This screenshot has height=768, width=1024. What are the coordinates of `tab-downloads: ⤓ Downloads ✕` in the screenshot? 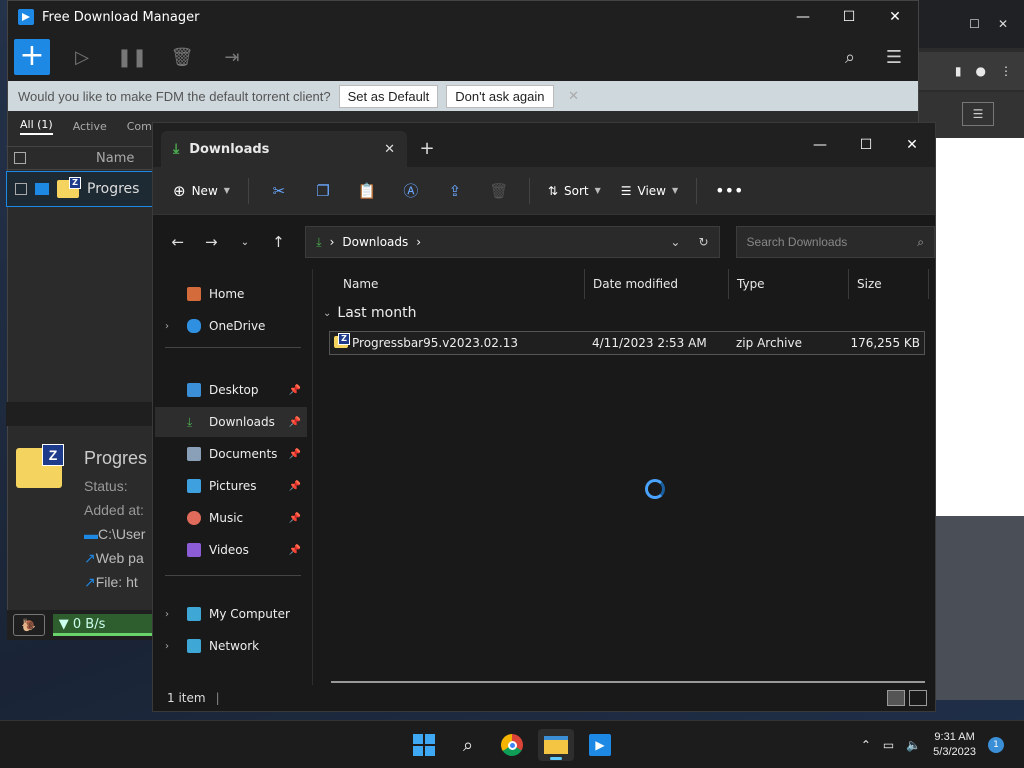 It's located at (284, 149).